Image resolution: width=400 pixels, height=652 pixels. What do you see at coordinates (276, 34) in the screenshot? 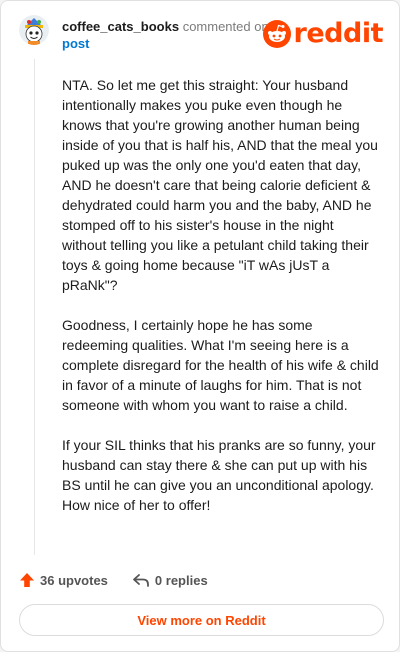
I see `reddit-snoo-icon` at bounding box center [276, 34].